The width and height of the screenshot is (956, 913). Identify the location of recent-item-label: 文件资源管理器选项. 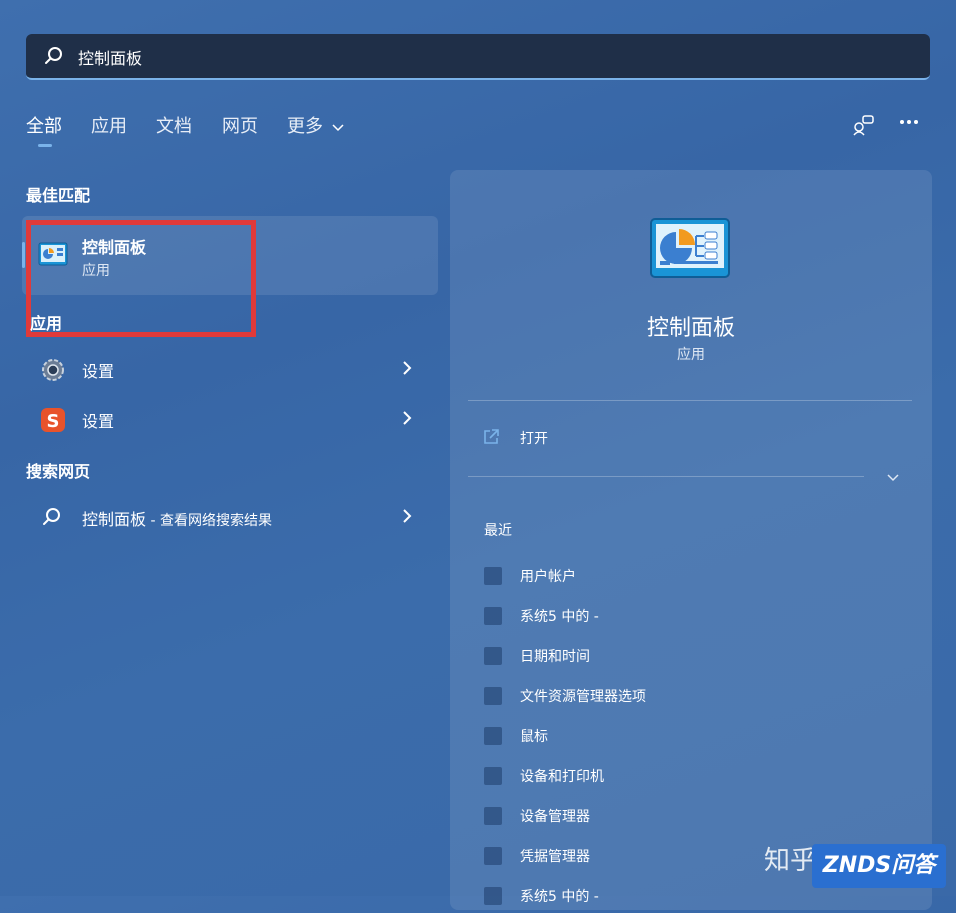
(583, 697).